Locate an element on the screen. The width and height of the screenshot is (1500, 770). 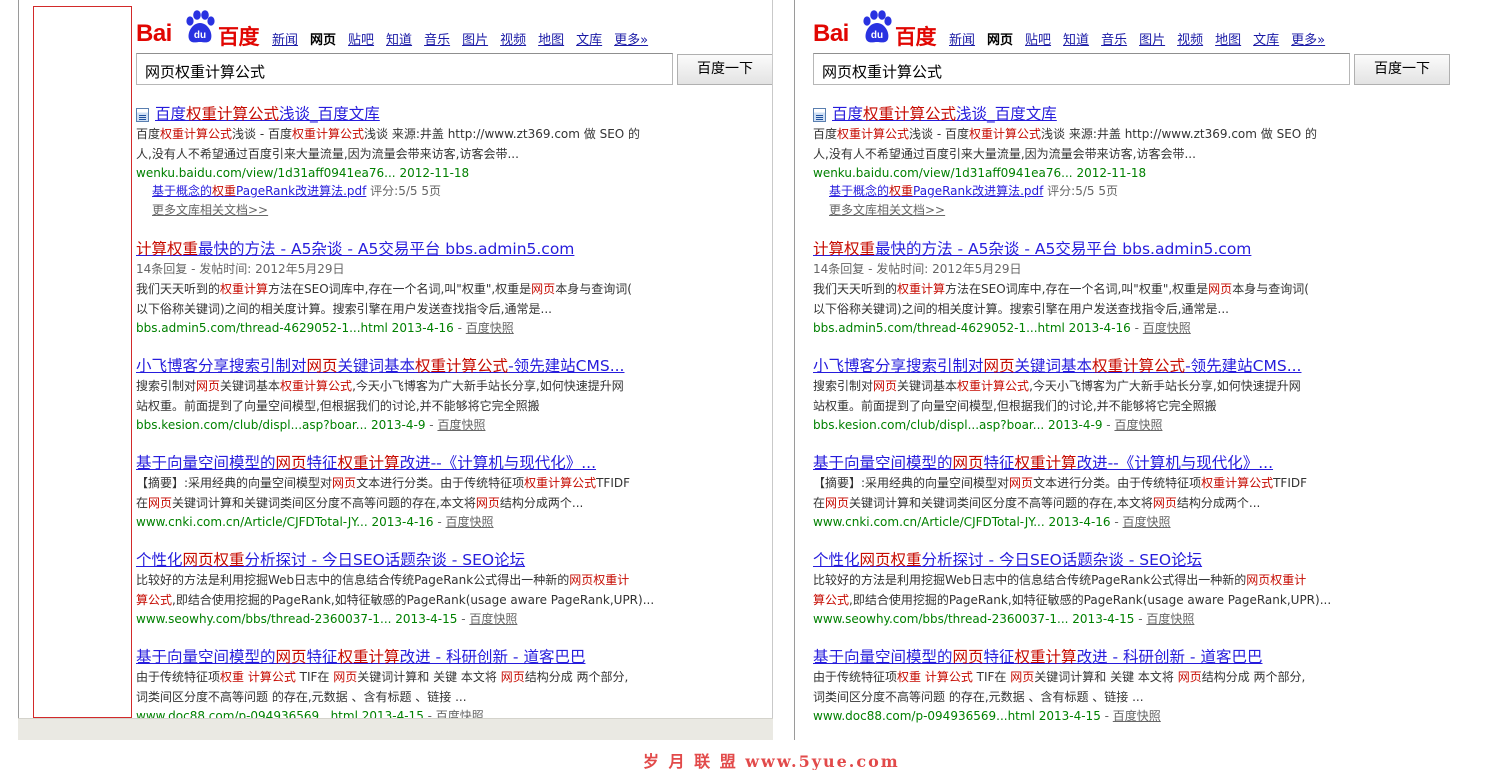
sub-document-rating: 评分:5/5 5页 is located at coordinates (1082, 191).